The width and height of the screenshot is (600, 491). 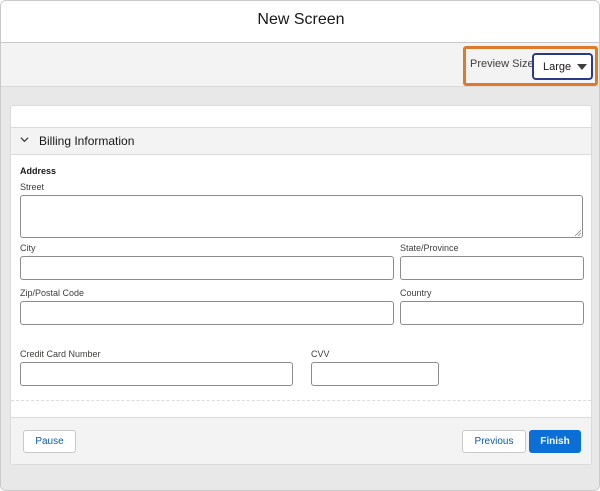 I want to click on section-title: Billing Information, so click(x=87, y=141).